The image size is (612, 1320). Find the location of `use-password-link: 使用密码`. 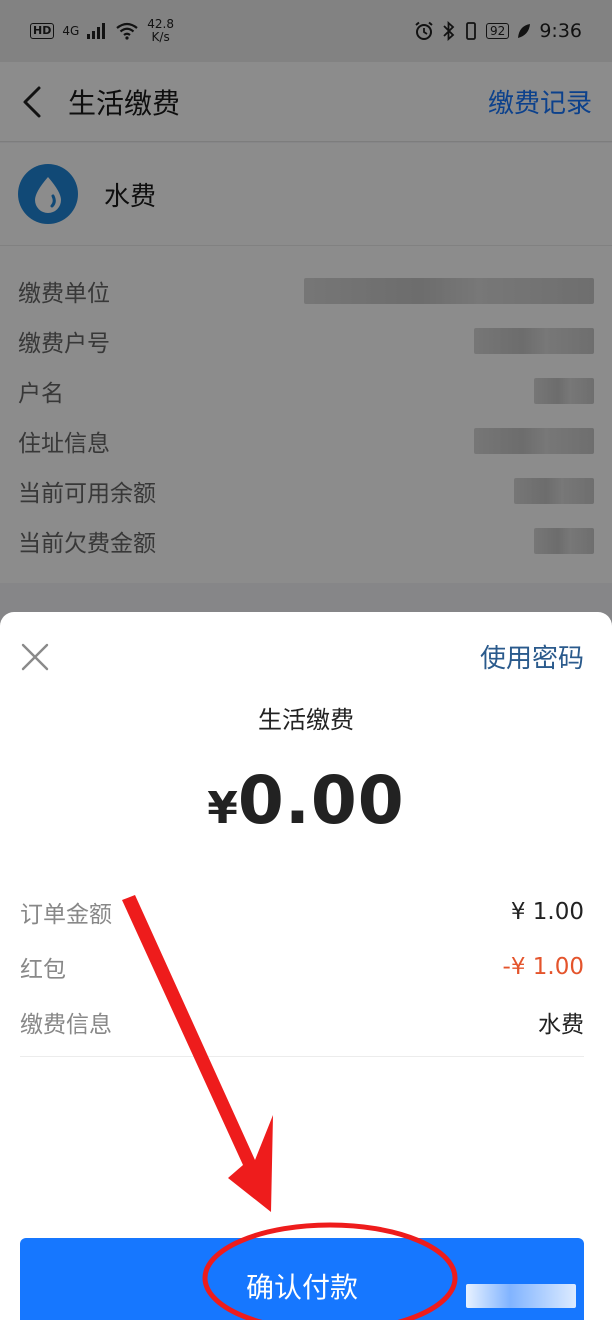

use-password-link: 使用密码 is located at coordinates (532, 656).